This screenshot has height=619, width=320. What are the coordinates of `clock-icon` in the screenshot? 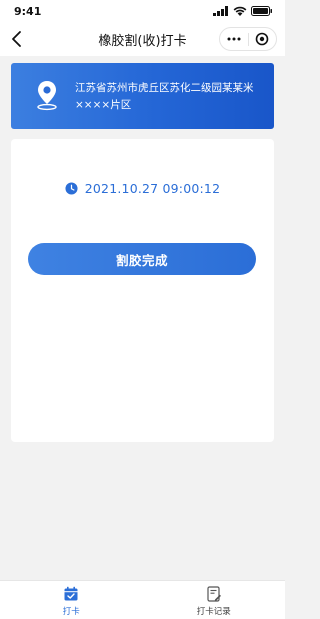 It's located at (71, 188).